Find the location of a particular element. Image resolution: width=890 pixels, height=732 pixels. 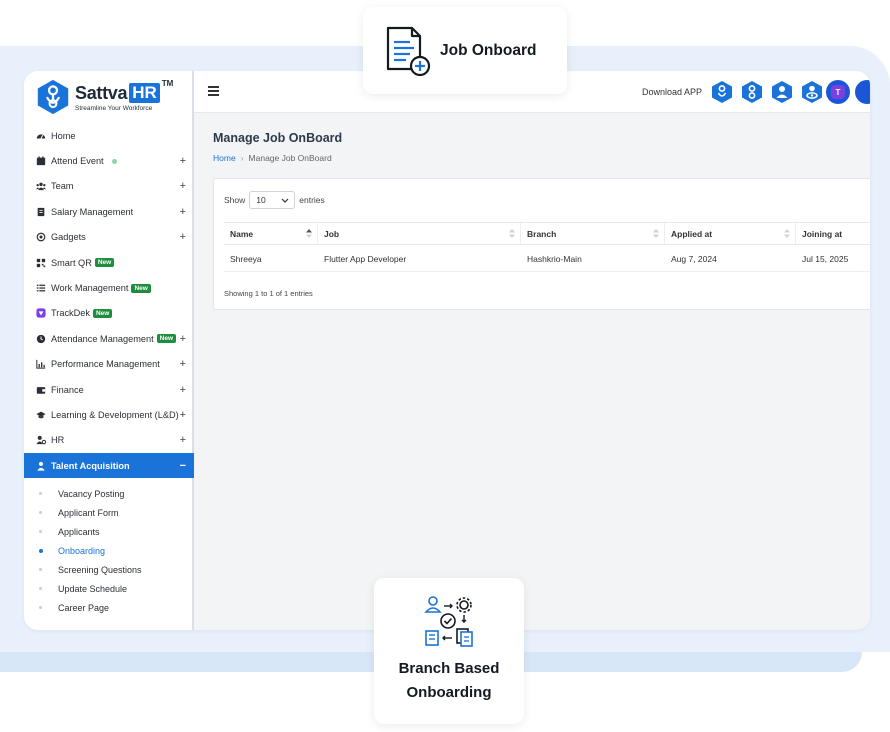

brand-tagline: Streamline Your Workforce is located at coordinates (114, 108).